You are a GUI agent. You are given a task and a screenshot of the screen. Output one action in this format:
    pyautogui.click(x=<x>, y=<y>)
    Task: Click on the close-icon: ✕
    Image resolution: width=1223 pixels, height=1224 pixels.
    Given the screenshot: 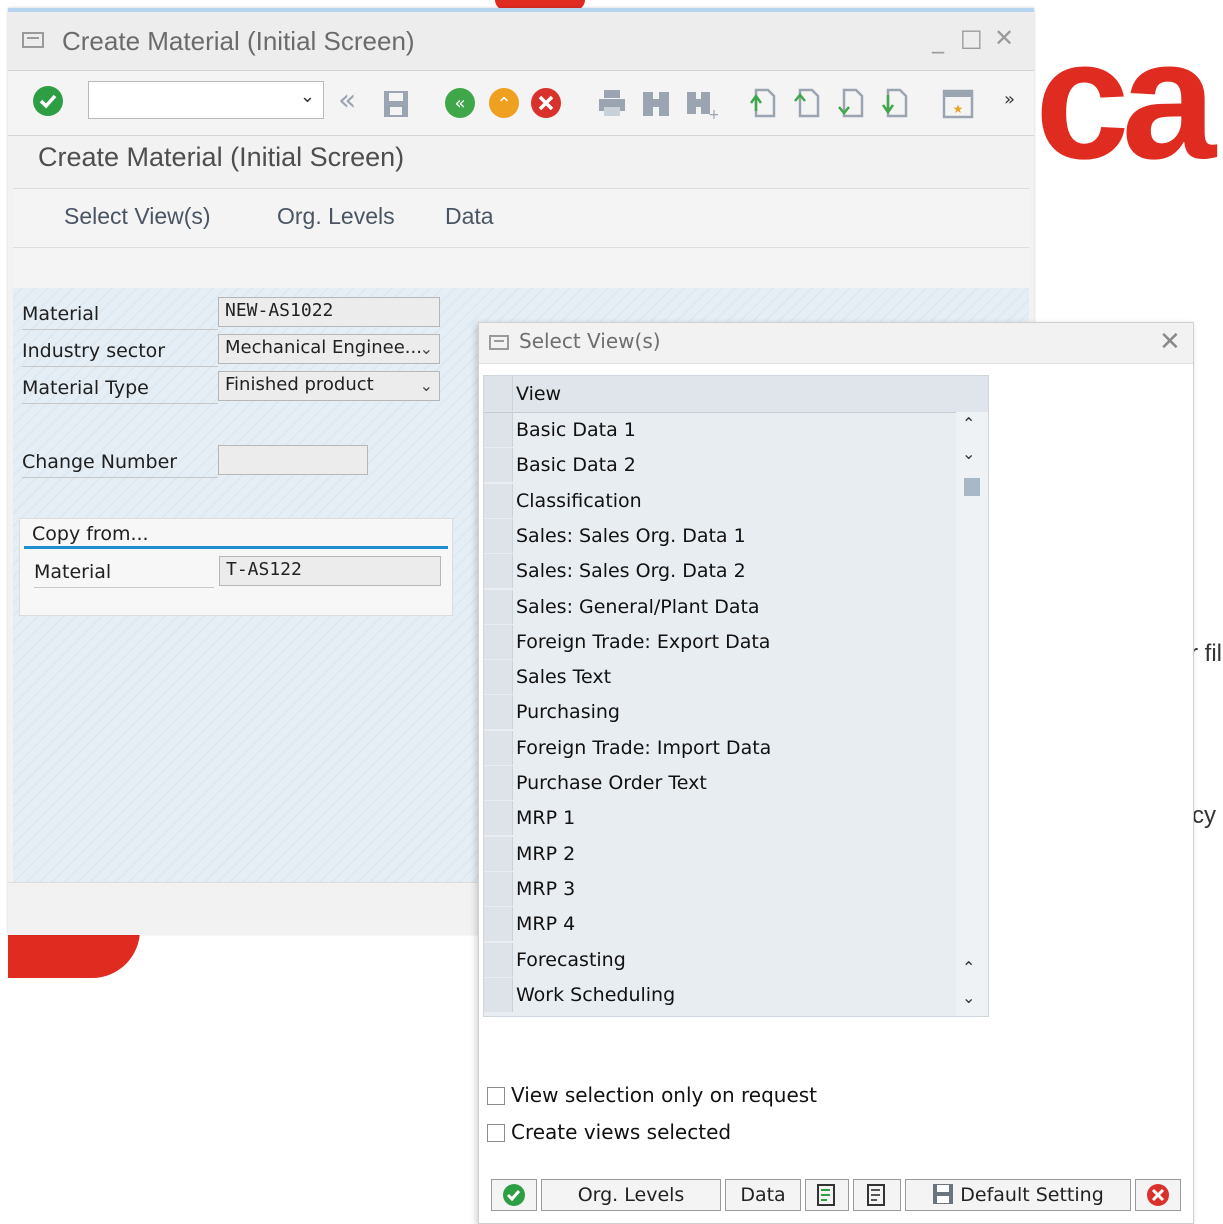 What is the action you would take?
    pyautogui.click(x=1170, y=342)
    